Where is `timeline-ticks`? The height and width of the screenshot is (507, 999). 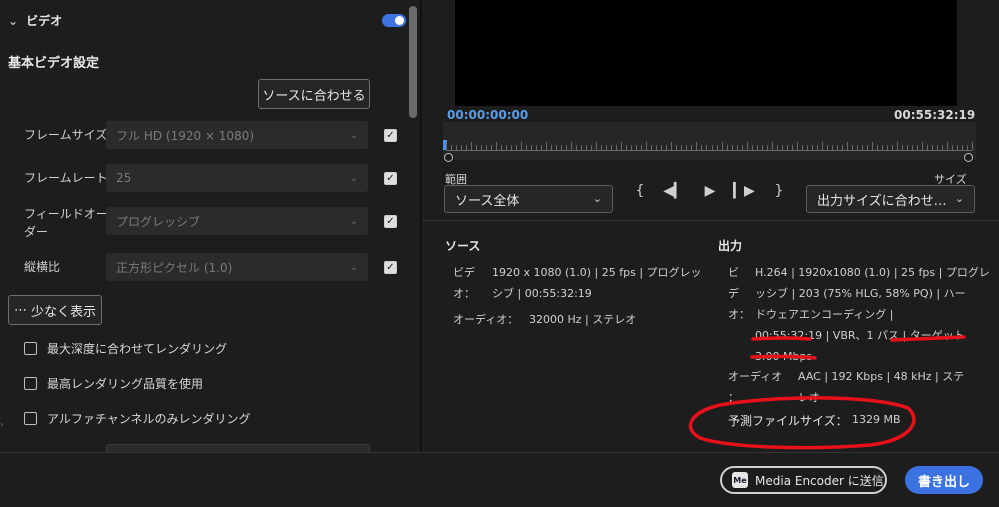 timeline-ticks is located at coordinates (709, 147).